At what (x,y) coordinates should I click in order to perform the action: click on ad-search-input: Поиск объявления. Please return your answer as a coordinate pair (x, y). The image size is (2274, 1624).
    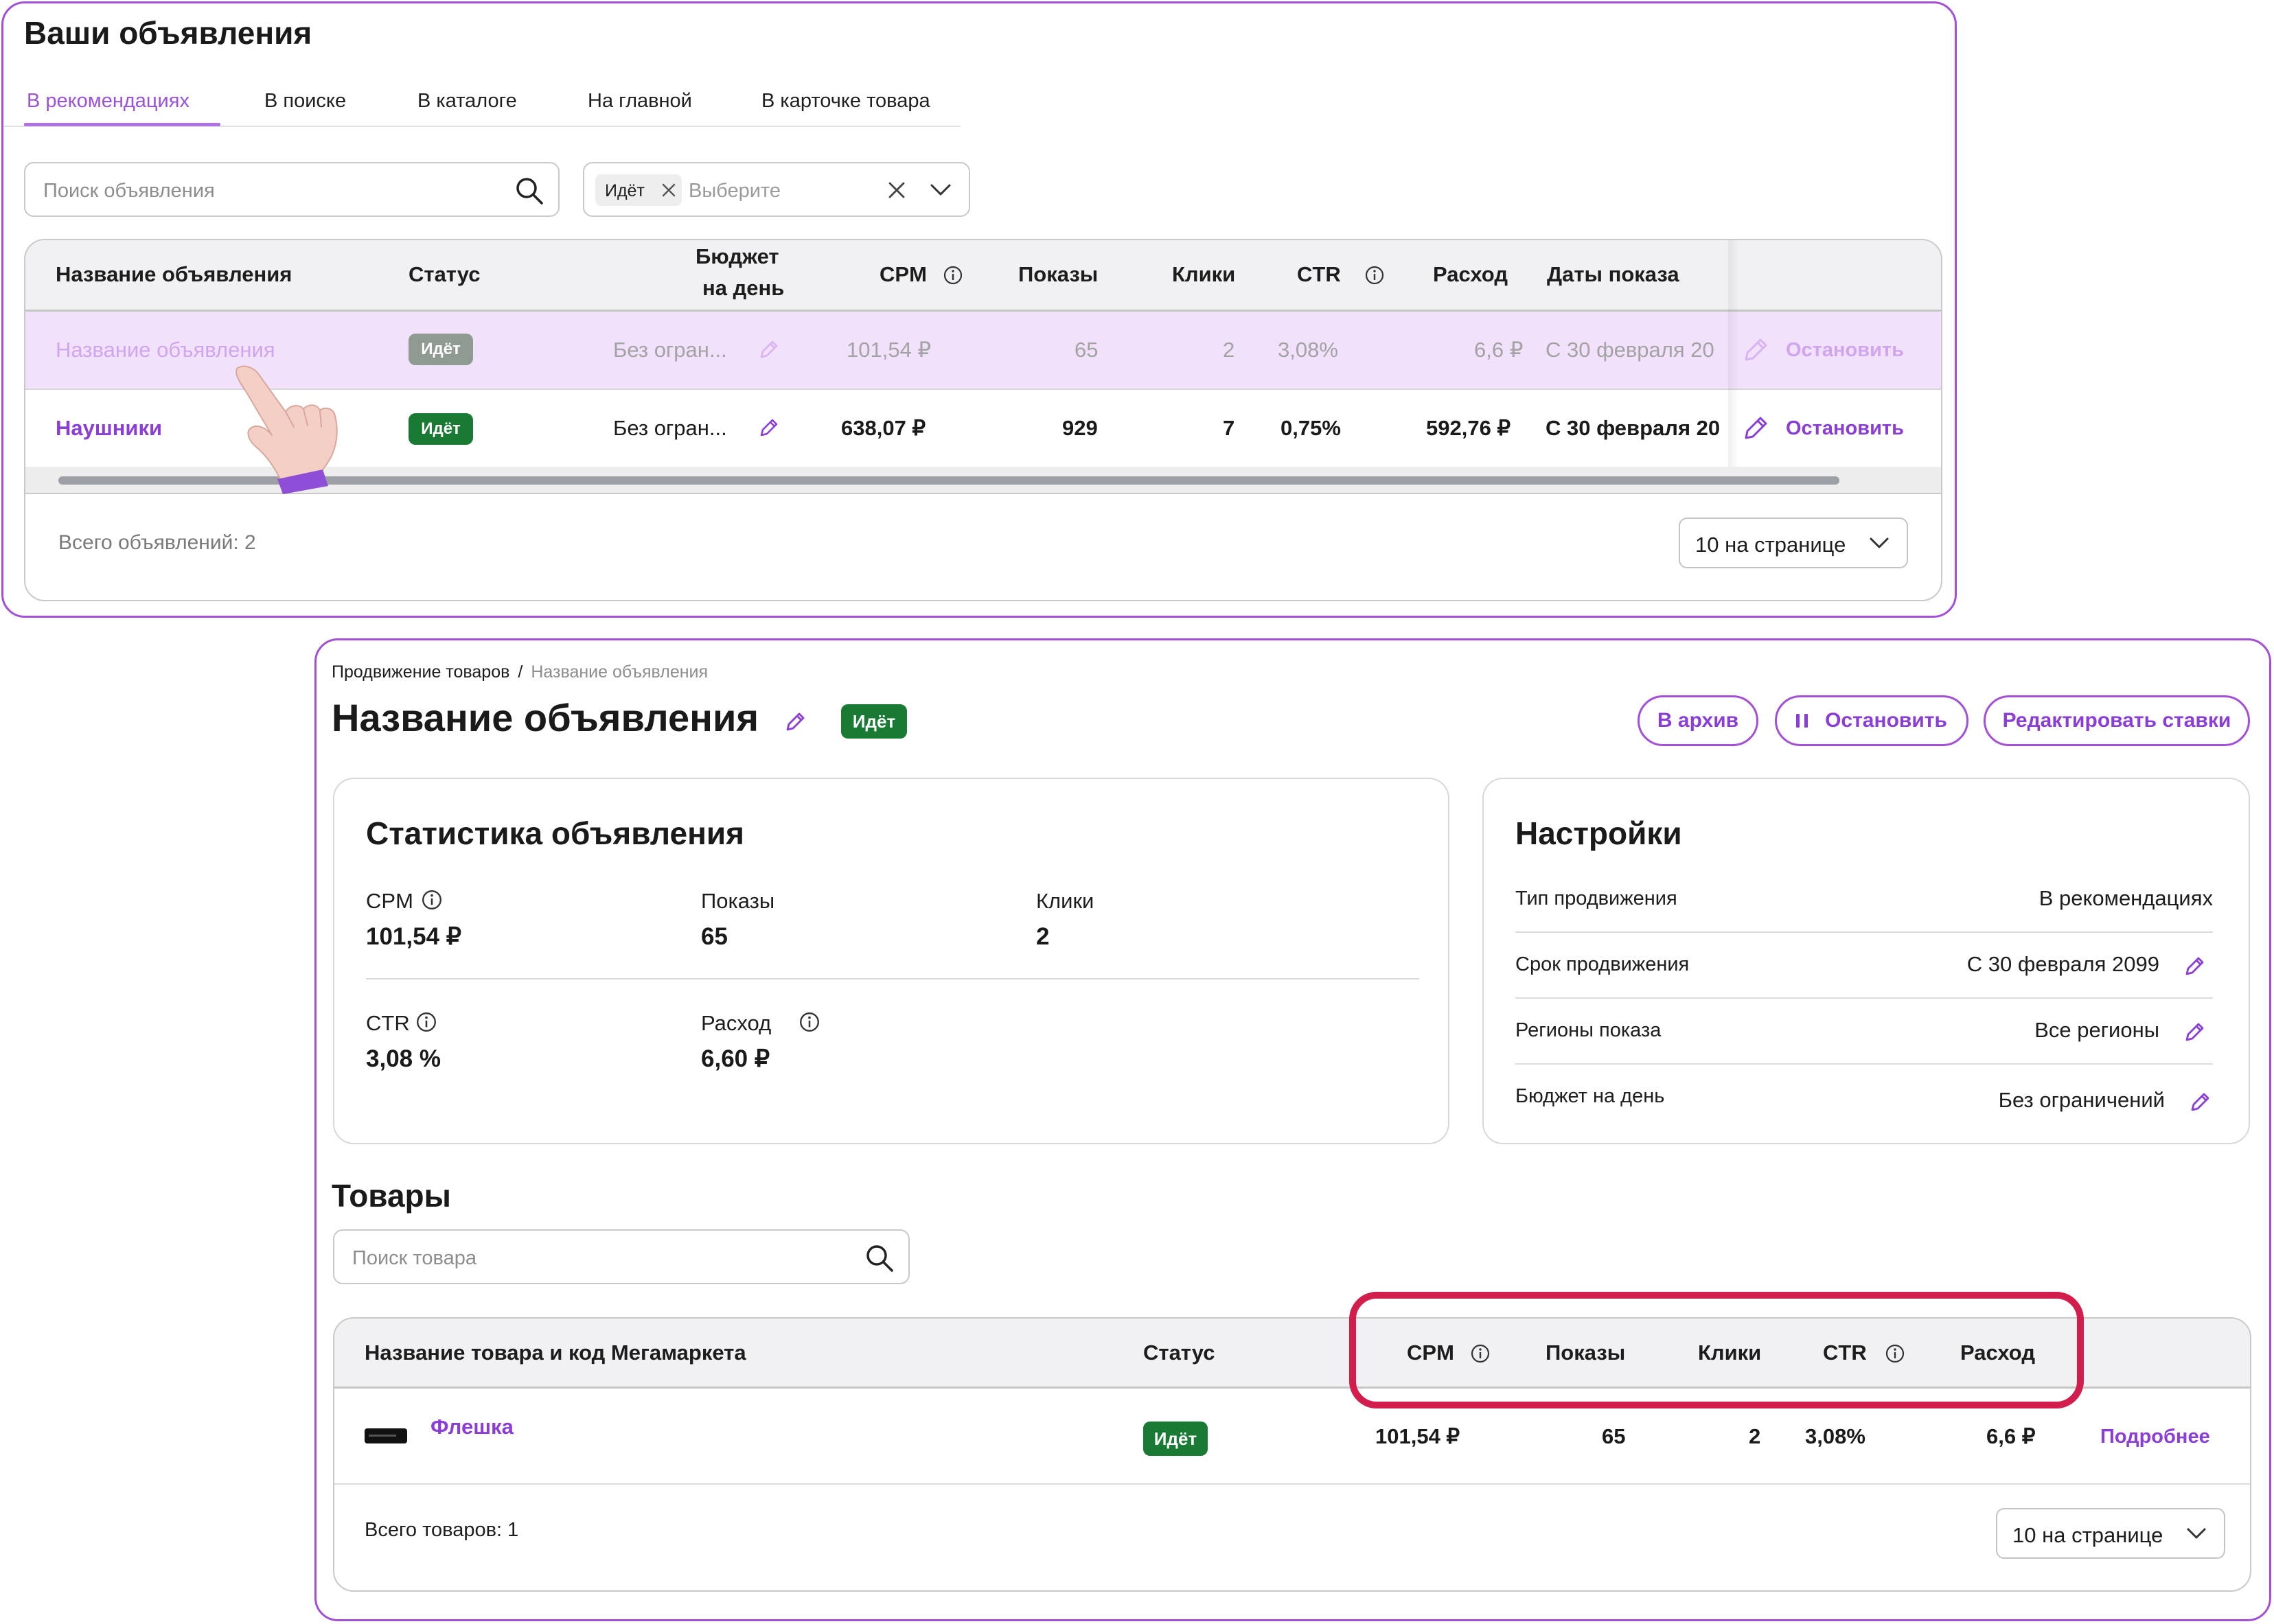
    Looking at the image, I should click on (292, 189).